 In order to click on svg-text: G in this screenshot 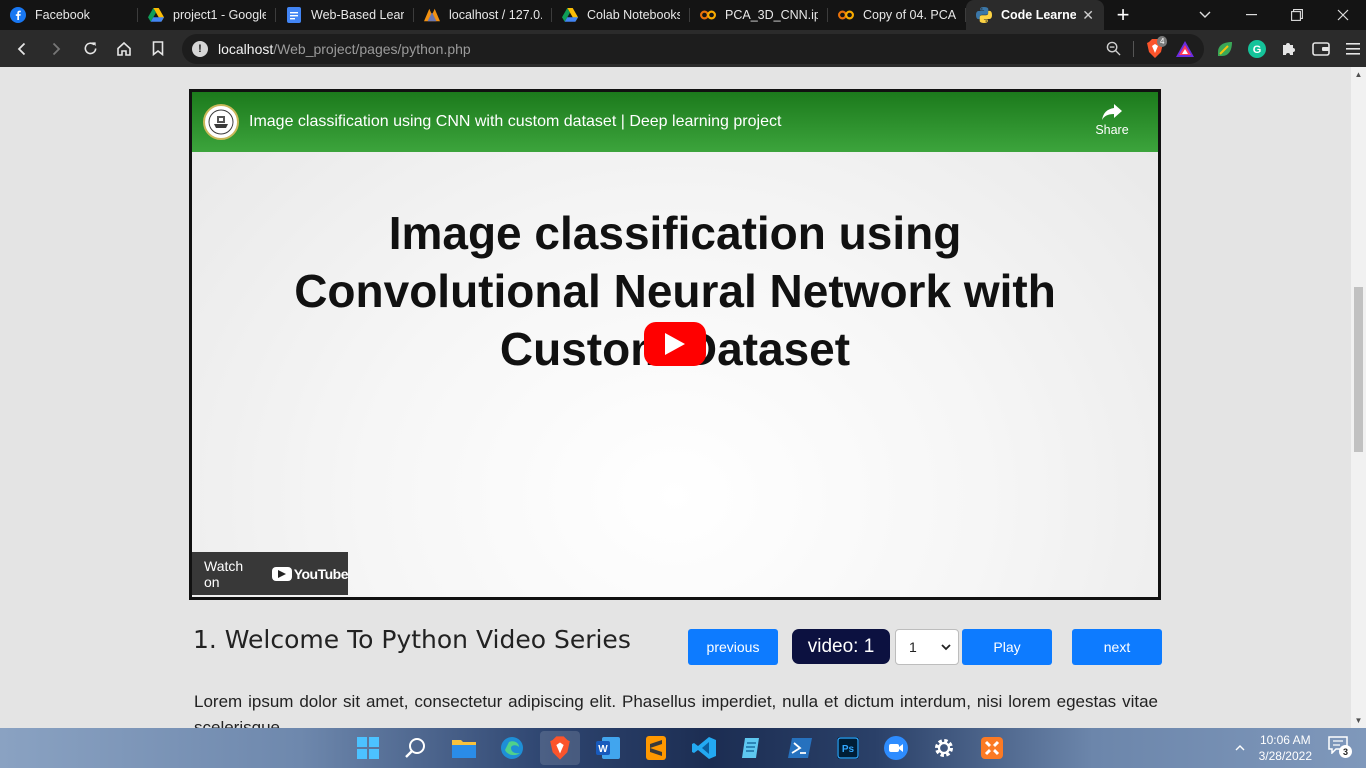, I will do `click(1257, 50)`.